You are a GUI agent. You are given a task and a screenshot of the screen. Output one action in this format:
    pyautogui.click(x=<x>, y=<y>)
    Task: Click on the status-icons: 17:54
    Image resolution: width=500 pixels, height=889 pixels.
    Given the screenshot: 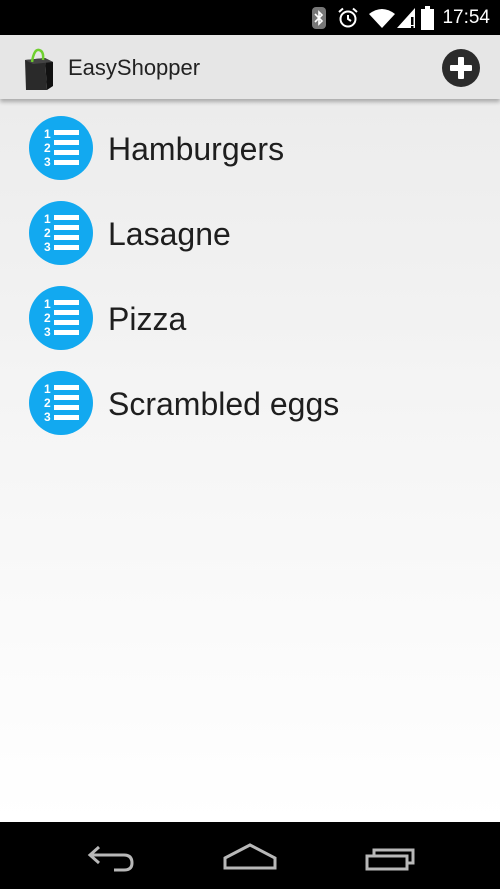 What is the action you would take?
    pyautogui.click(x=395, y=17)
    